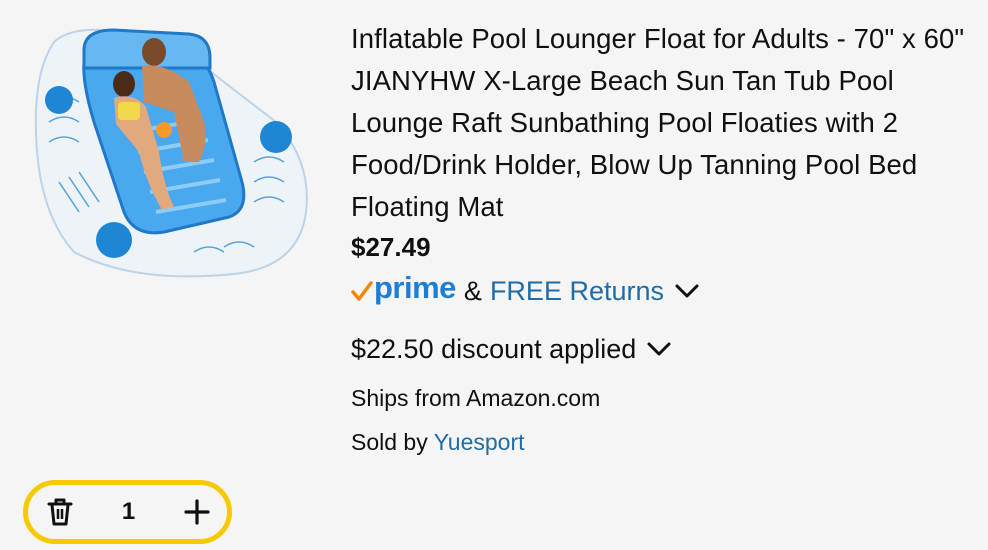 The width and height of the screenshot is (988, 550). I want to click on quantity-value: 1, so click(128, 511).